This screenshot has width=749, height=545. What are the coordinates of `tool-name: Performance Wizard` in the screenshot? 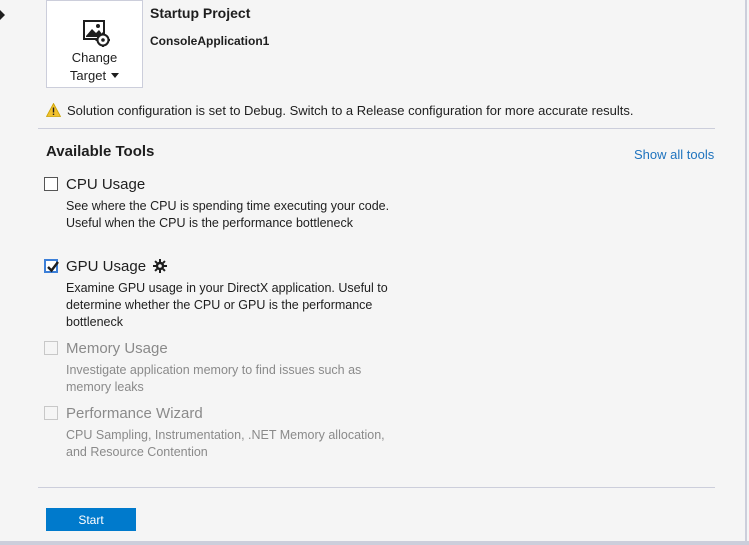 It's located at (134, 413).